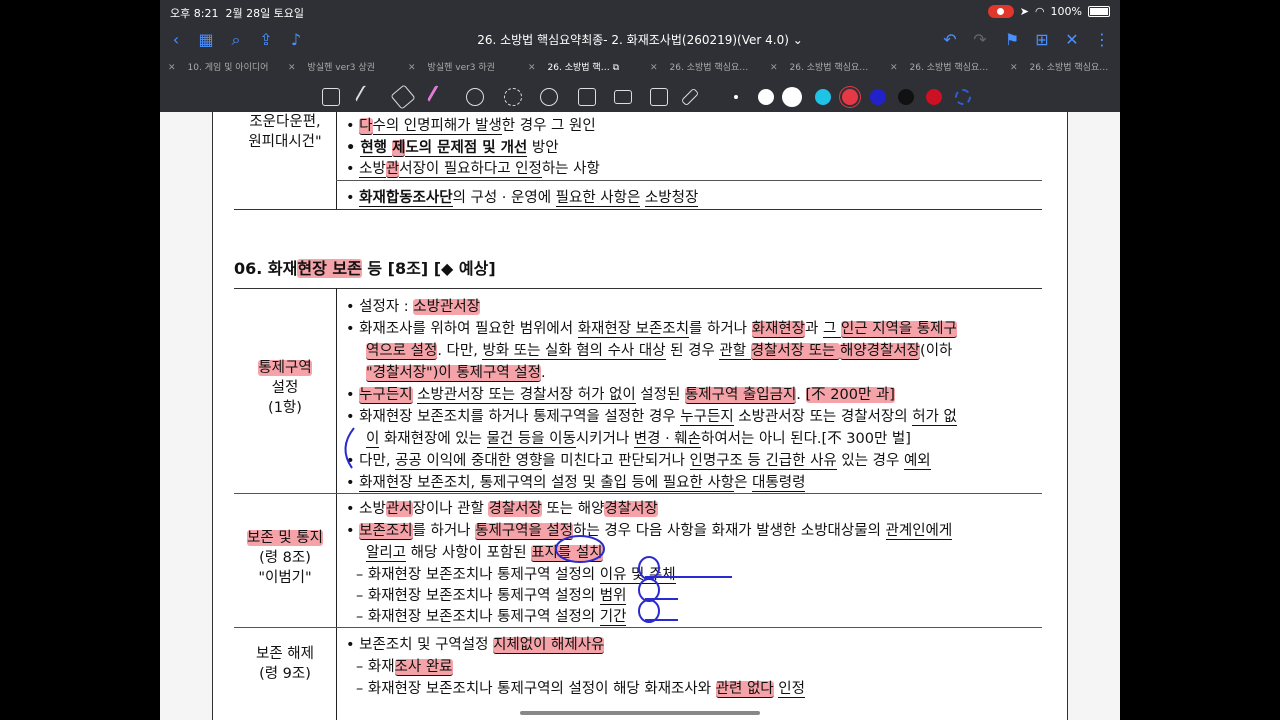  Describe the element at coordinates (439, 97) in the screenshot. I see `highlighter-icon` at that location.